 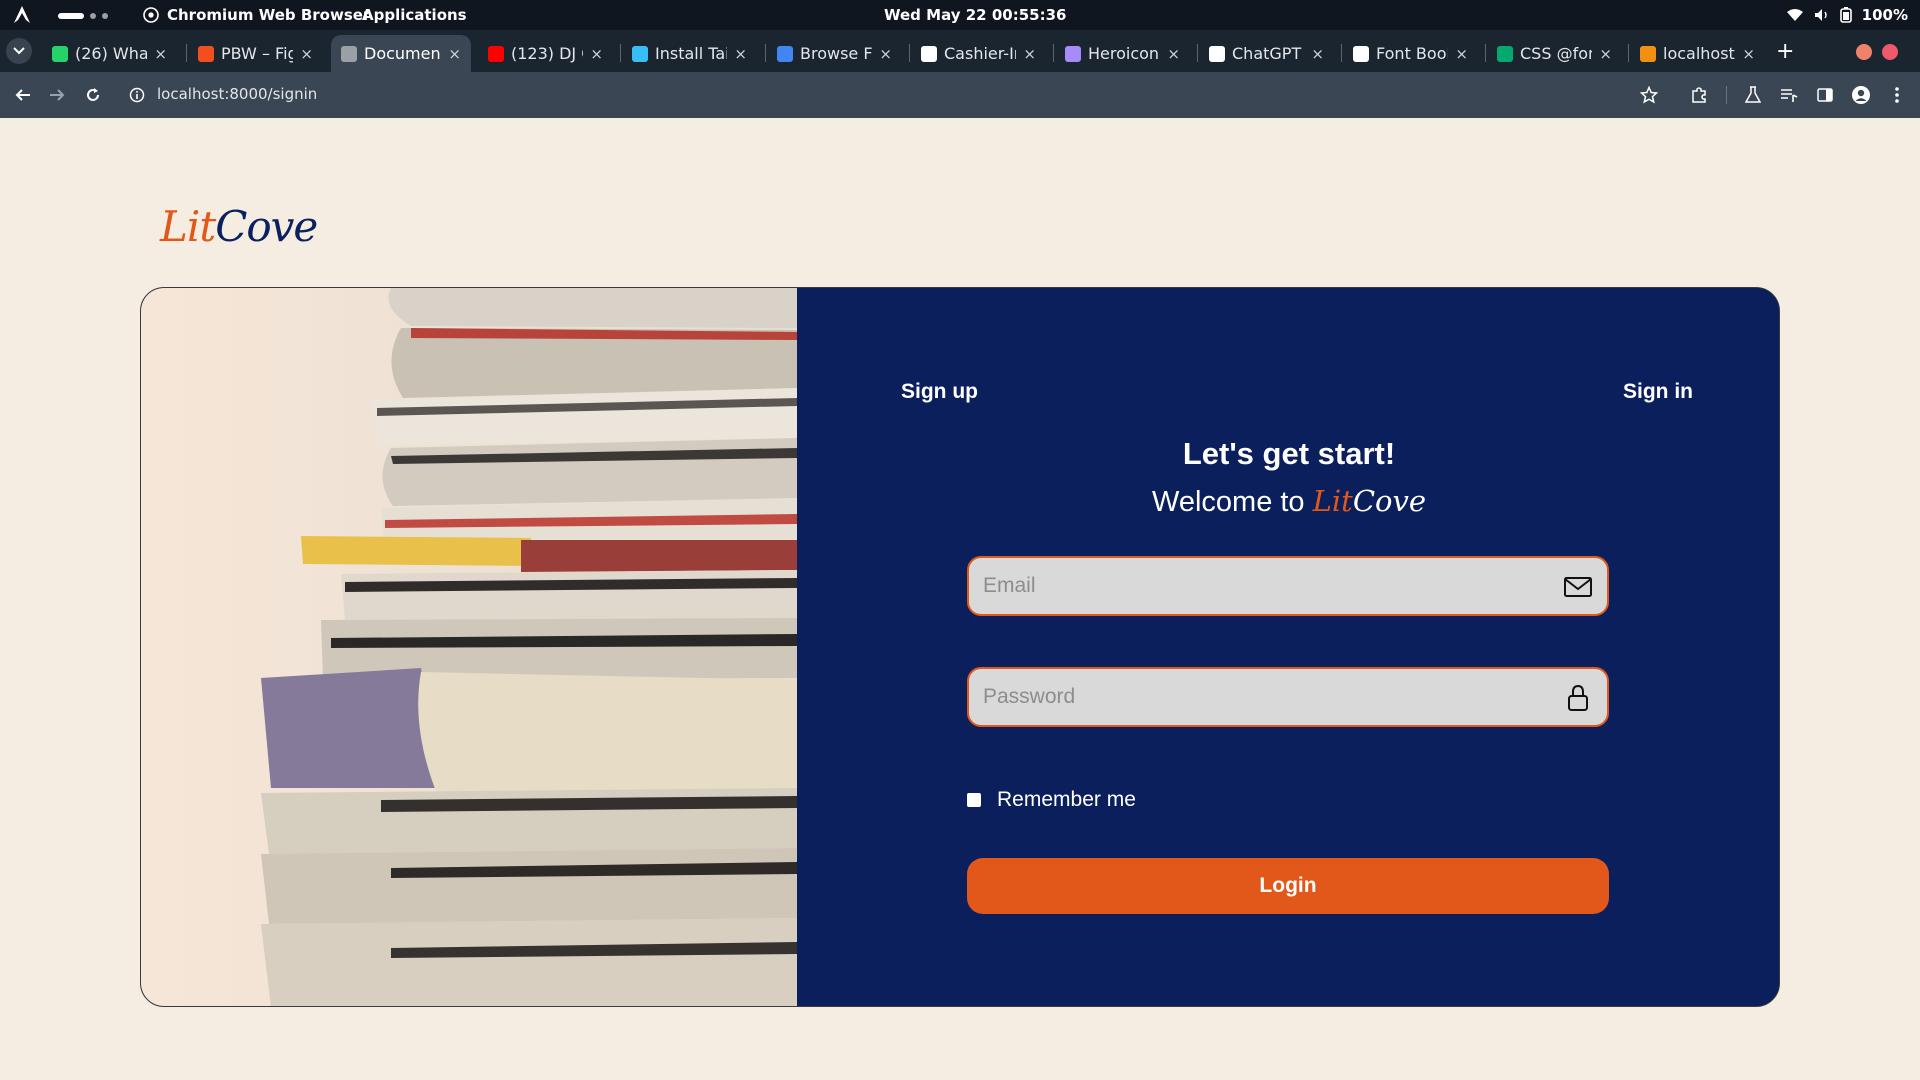 I want to click on password-field, so click(x=1288, y=697).